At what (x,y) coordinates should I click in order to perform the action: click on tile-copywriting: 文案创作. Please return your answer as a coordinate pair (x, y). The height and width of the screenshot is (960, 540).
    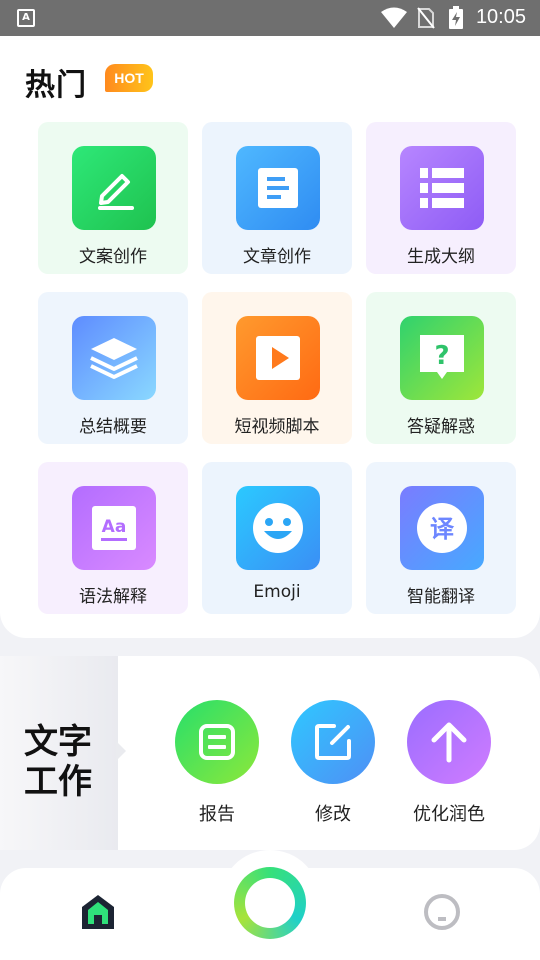
    Looking at the image, I should click on (113, 198).